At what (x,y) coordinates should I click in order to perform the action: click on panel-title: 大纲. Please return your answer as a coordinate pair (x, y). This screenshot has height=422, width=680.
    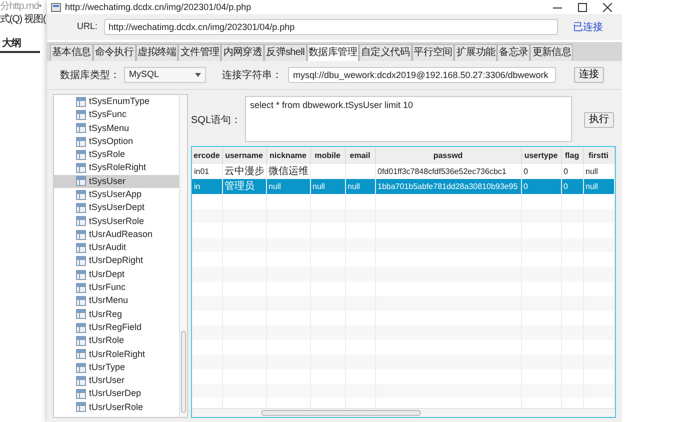
    Looking at the image, I should click on (20, 45).